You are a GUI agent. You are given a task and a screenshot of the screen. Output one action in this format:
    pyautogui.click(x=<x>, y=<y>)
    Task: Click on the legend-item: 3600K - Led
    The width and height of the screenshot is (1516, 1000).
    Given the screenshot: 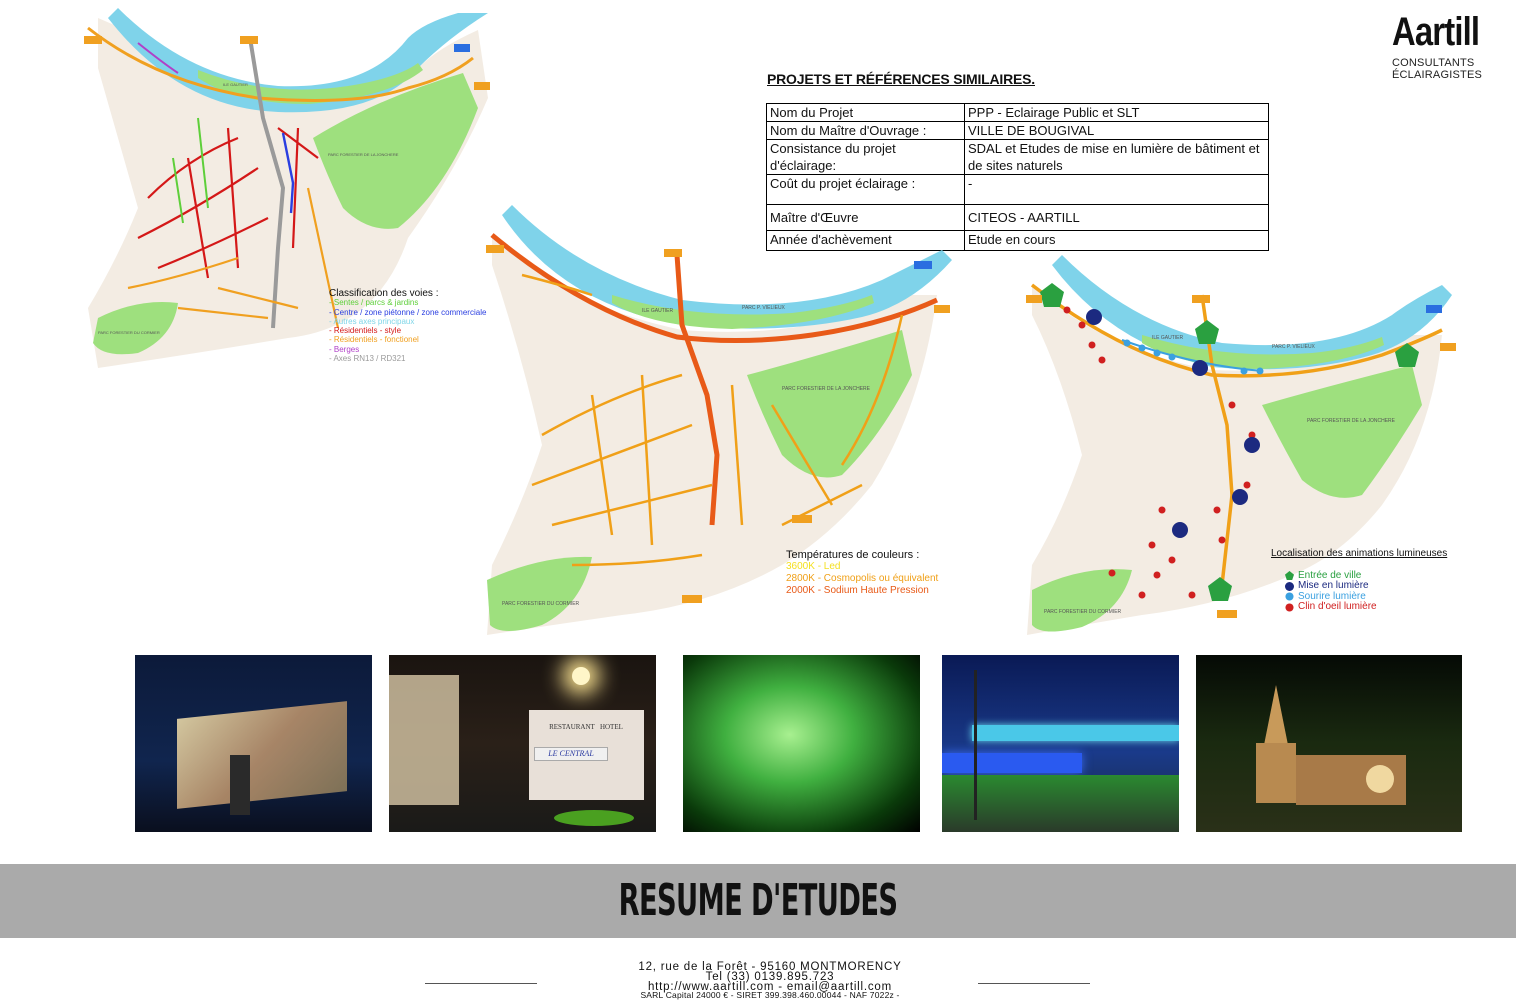 What is the action you would take?
    pyautogui.click(x=813, y=566)
    